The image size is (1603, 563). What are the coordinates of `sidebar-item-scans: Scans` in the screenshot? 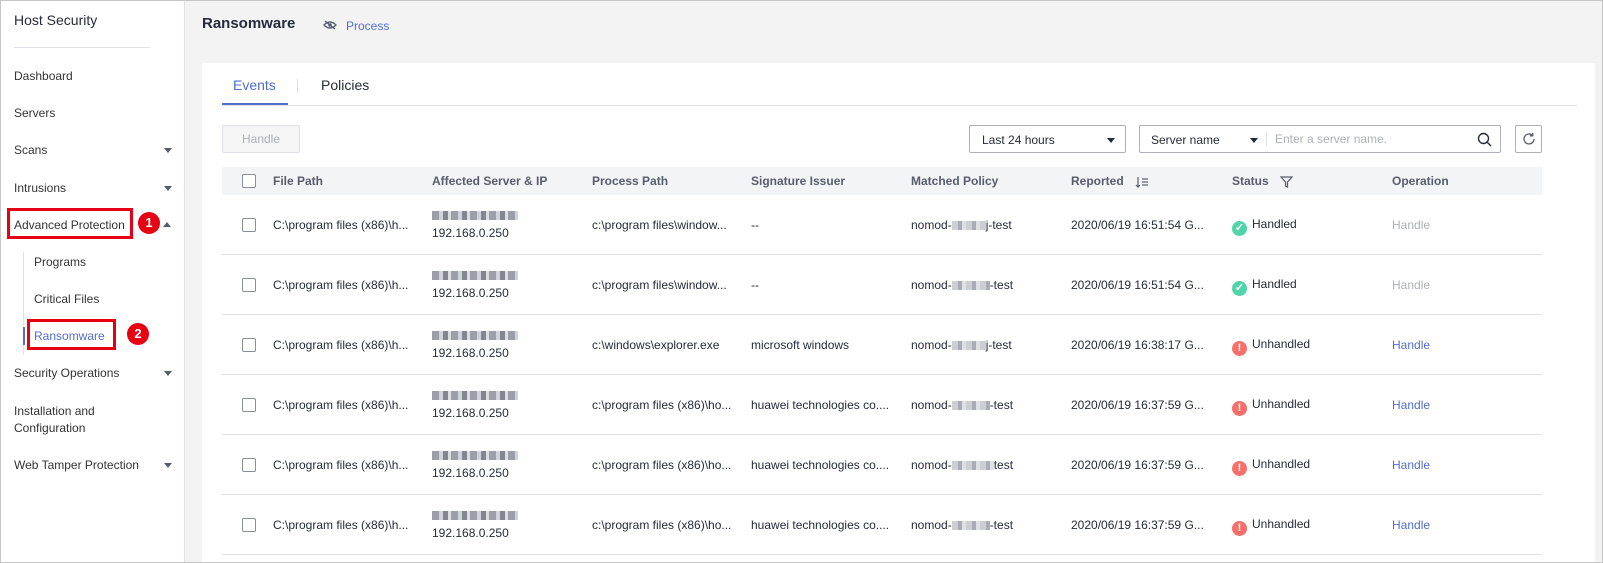 It's located at (30, 150).